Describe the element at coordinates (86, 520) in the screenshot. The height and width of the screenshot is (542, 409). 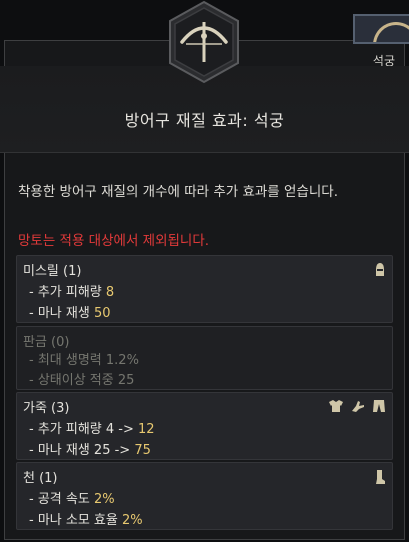
I see `effect-line: - 마나 소모 효율 2%` at that location.